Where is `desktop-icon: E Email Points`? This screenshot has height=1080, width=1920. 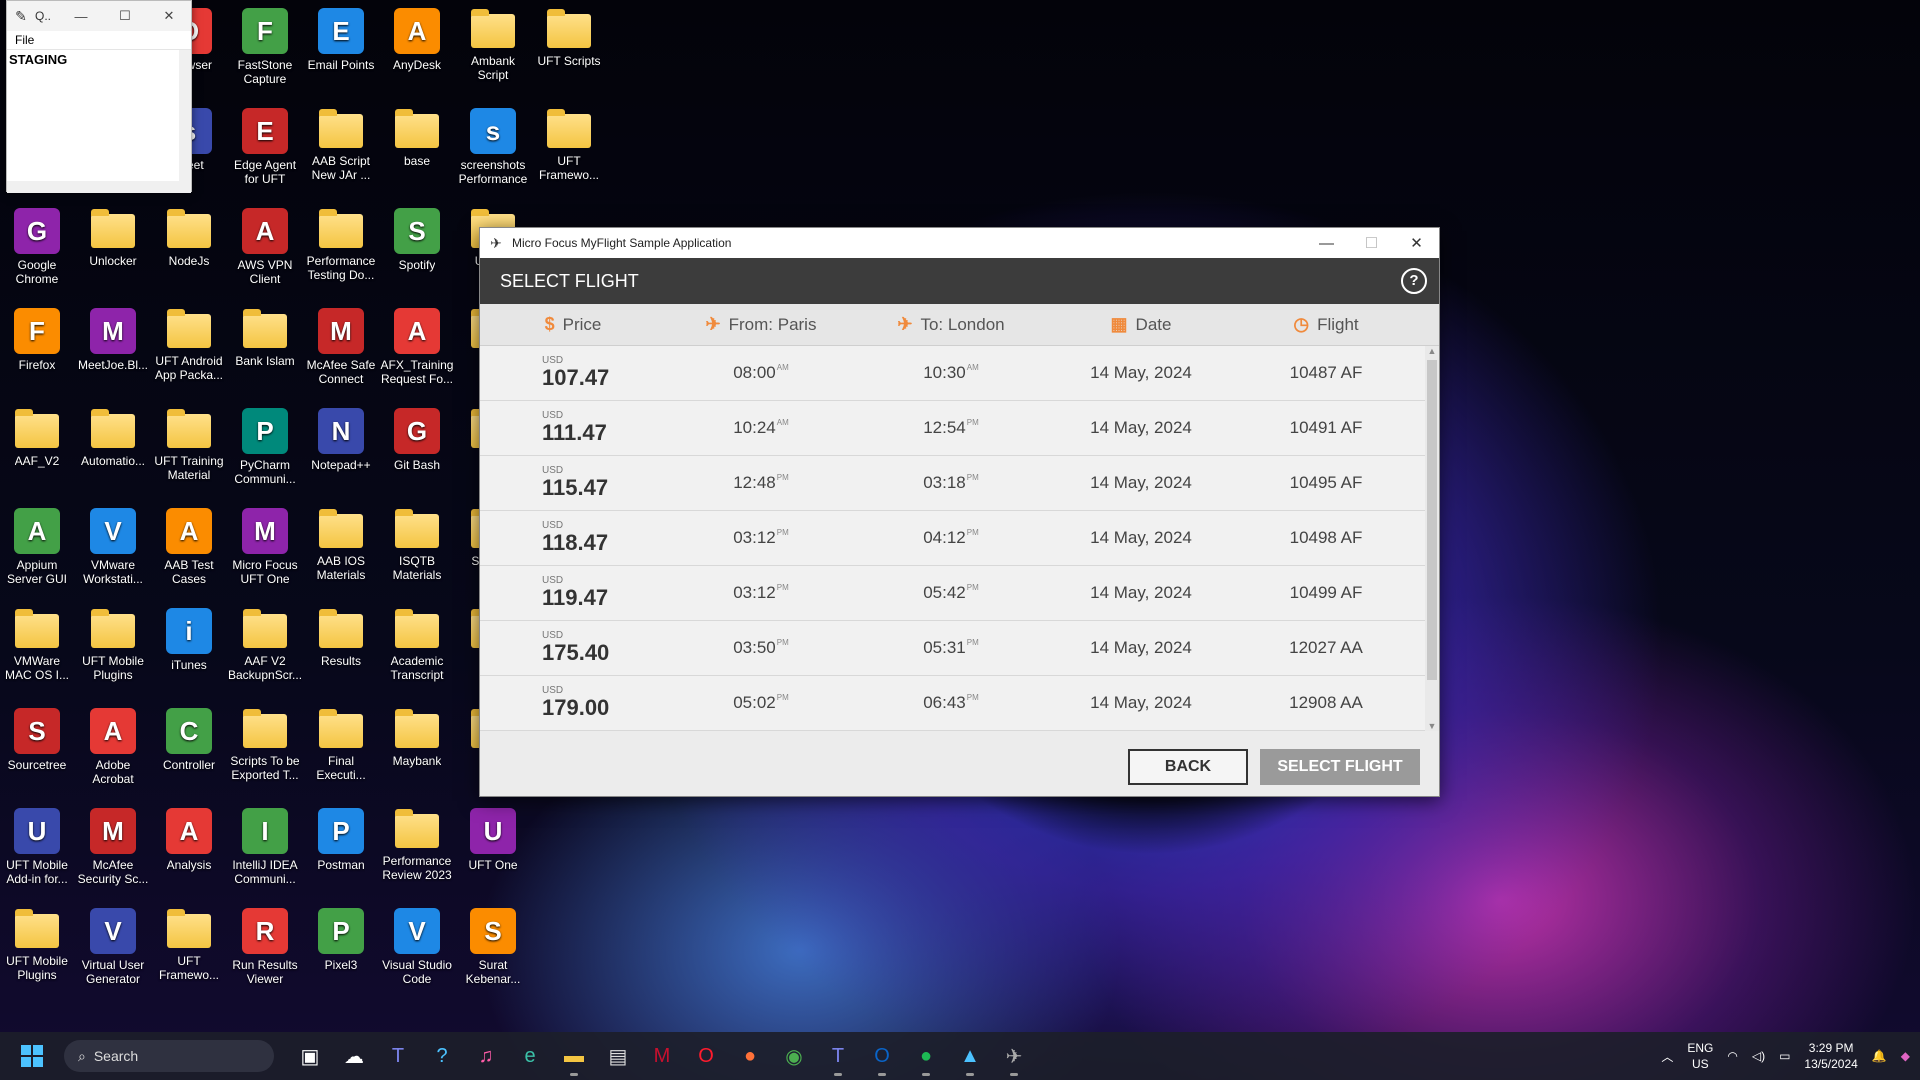
desktop-icon: E Email Points is located at coordinates (341, 48).